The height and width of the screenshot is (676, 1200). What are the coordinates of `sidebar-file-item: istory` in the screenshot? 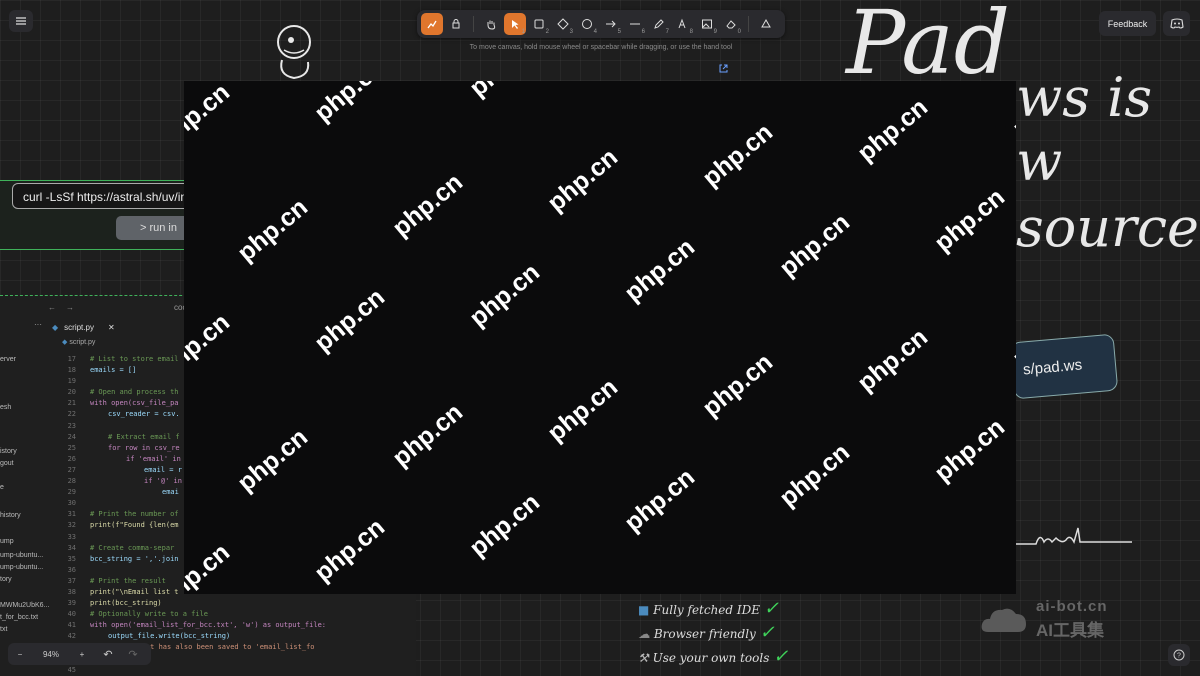 It's located at (8, 451).